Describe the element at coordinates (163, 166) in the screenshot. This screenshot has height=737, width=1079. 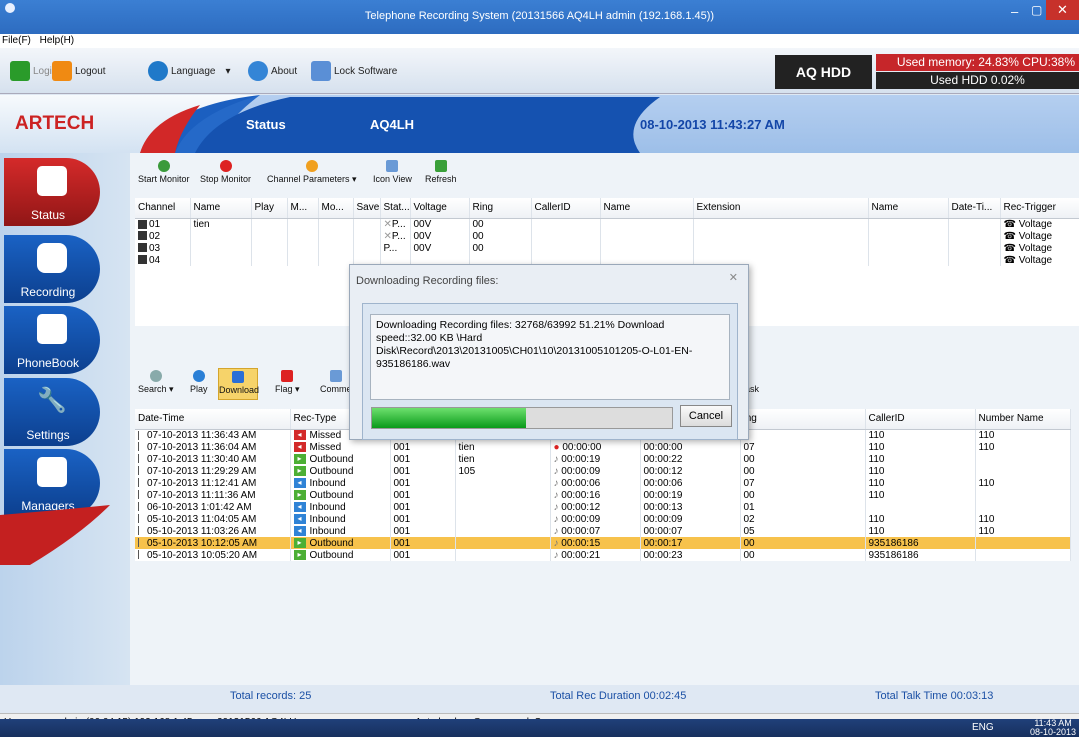
I see `monitor-icon` at that location.